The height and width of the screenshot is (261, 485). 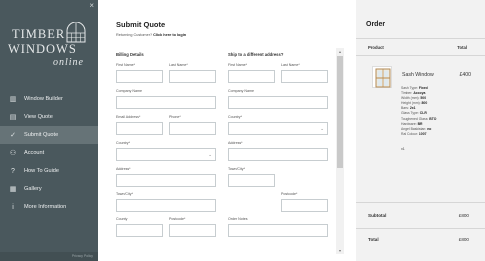 I want to click on billing-phone-label: Phone*, so click(x=175, y=117).